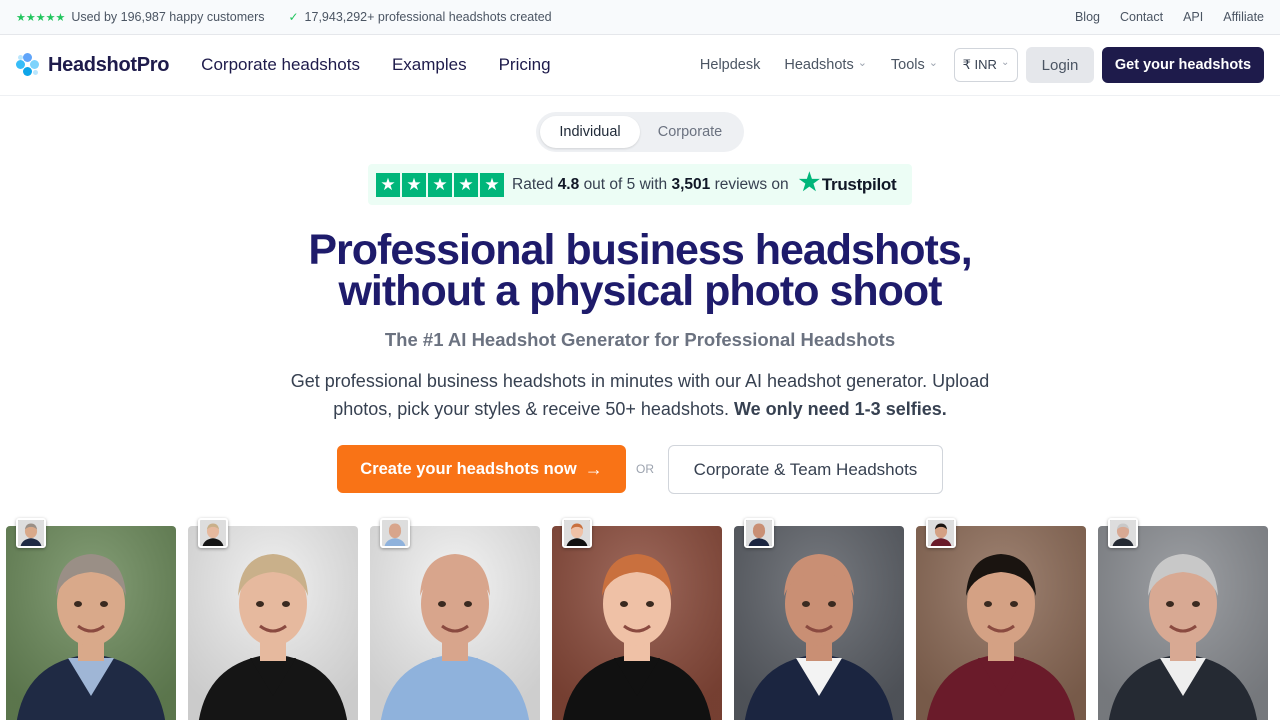  Describe the element at coordinates (809, 182) in the screenshot. I see `trustpilot-star-icon: ★` at that location.